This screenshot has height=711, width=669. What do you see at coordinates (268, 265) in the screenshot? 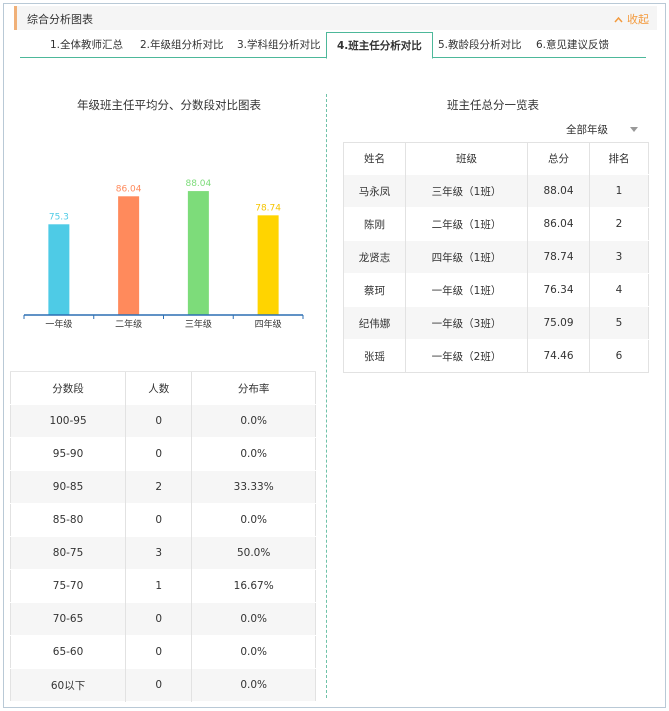
I see `bar-四年级` at bounding box center [268, 265].